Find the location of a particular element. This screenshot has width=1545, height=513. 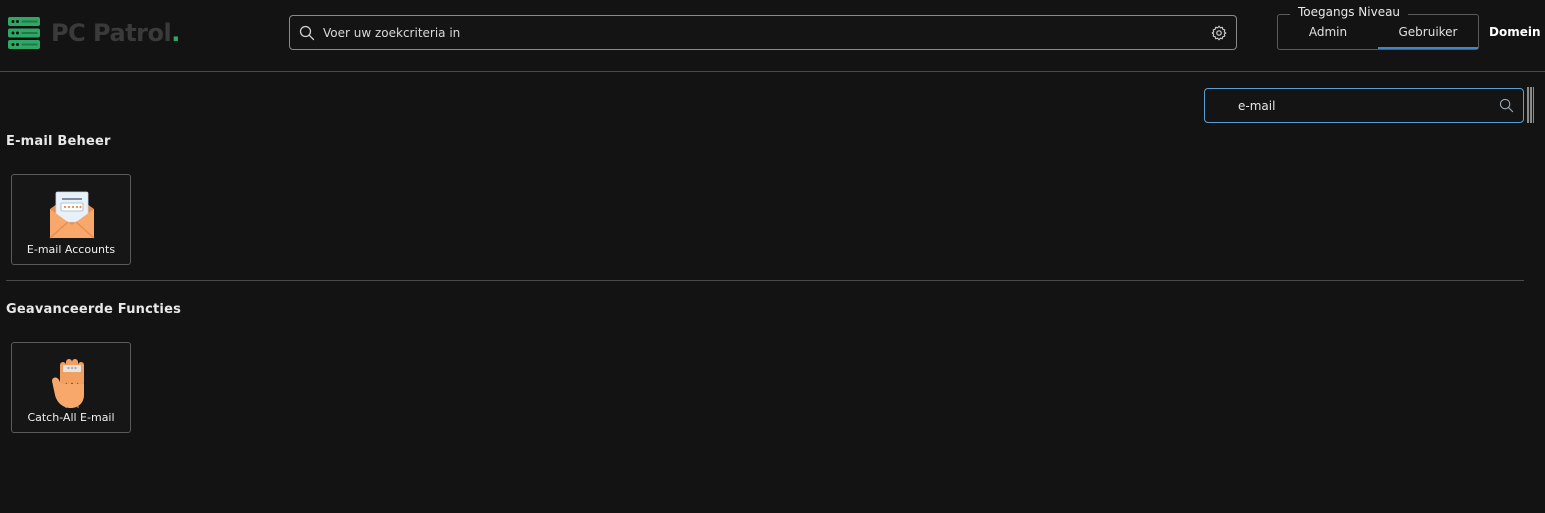

tile-email-accounts: E-mail Accounts is located at coordinates (71, 219).